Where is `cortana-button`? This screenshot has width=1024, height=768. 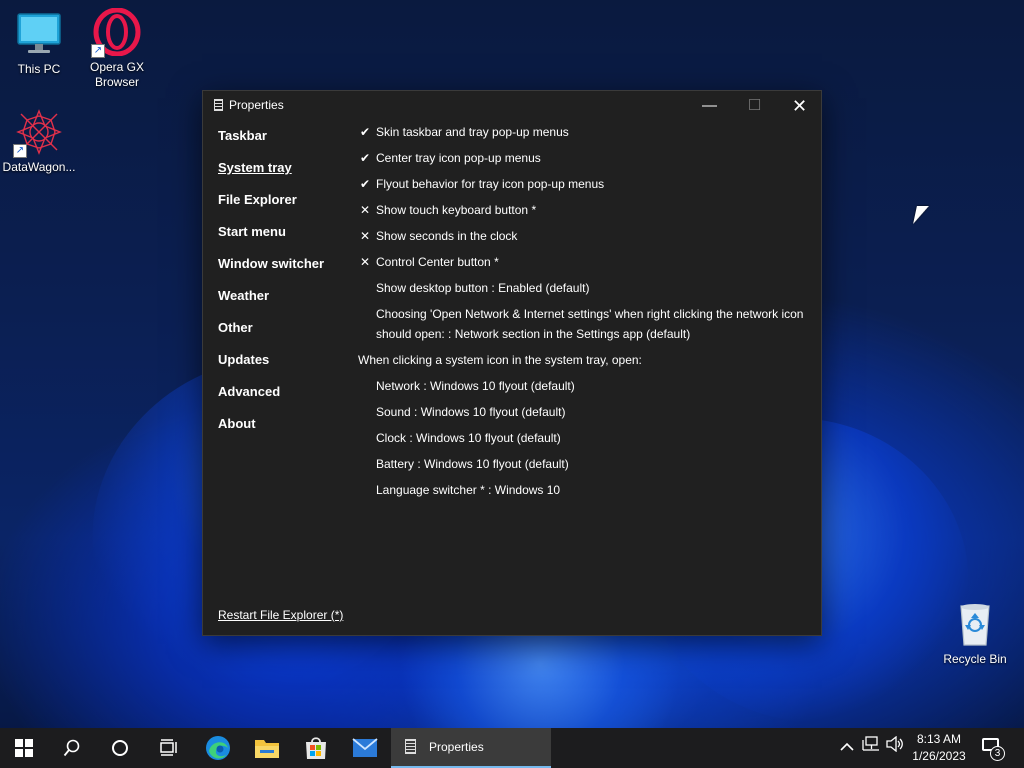 cortana-button is located at coordinates (120, 748).